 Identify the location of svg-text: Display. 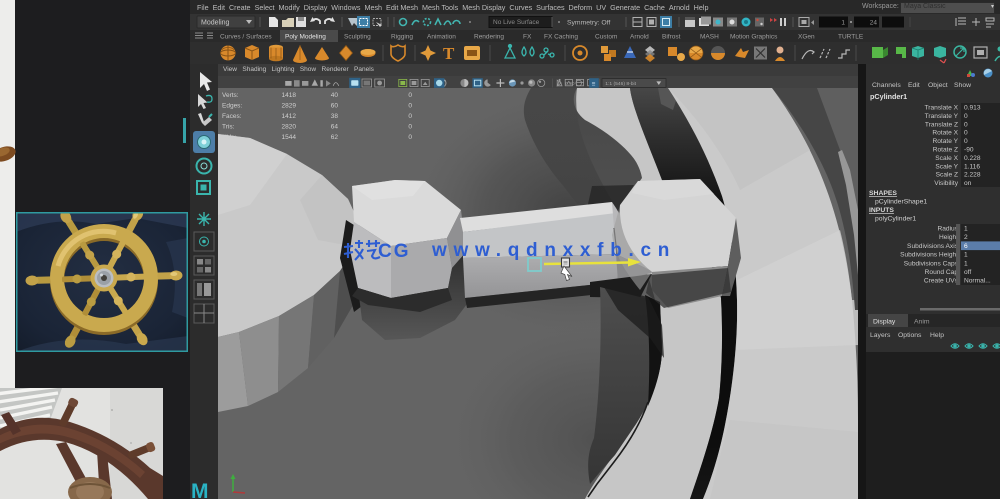
(884, 322).